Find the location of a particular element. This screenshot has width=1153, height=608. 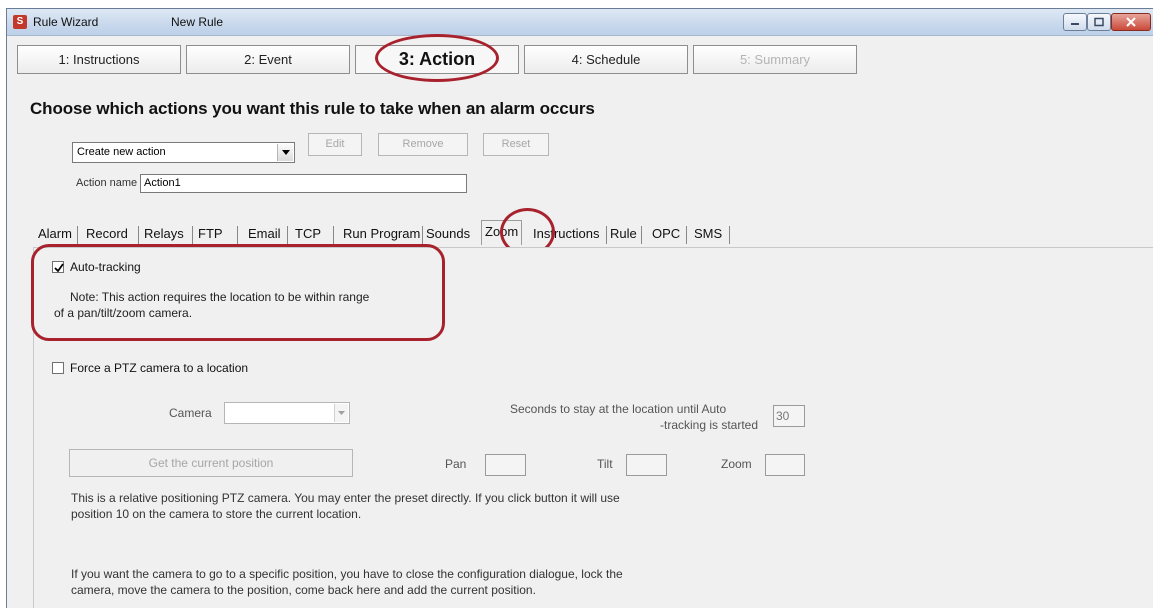

minimize-button is located at coordinates (1075, 22).